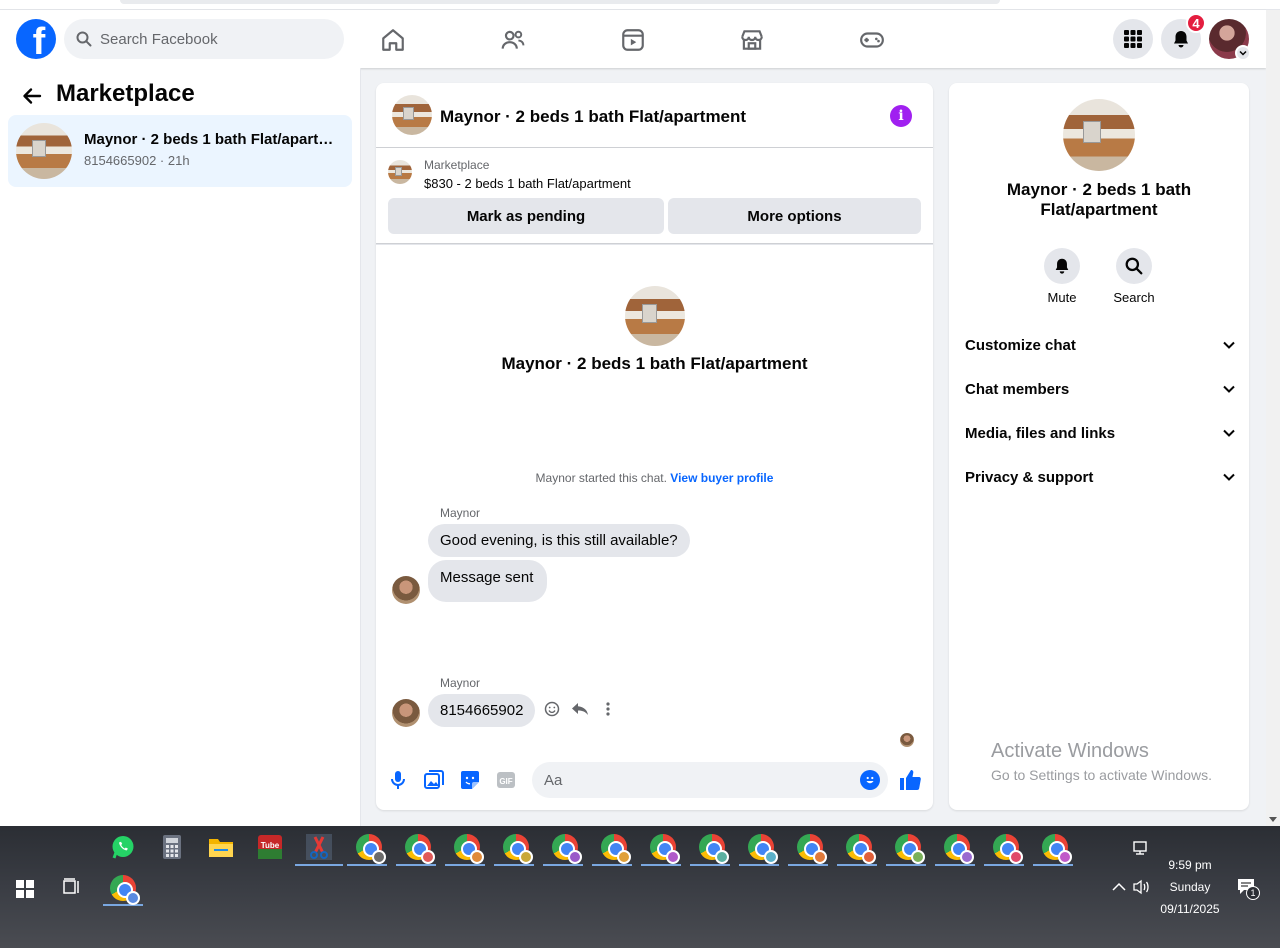  What do you see at coordinates (1020, 345) in the screenshot?
I see `section-label: Customize chat` at bounding box center [1020, 345].